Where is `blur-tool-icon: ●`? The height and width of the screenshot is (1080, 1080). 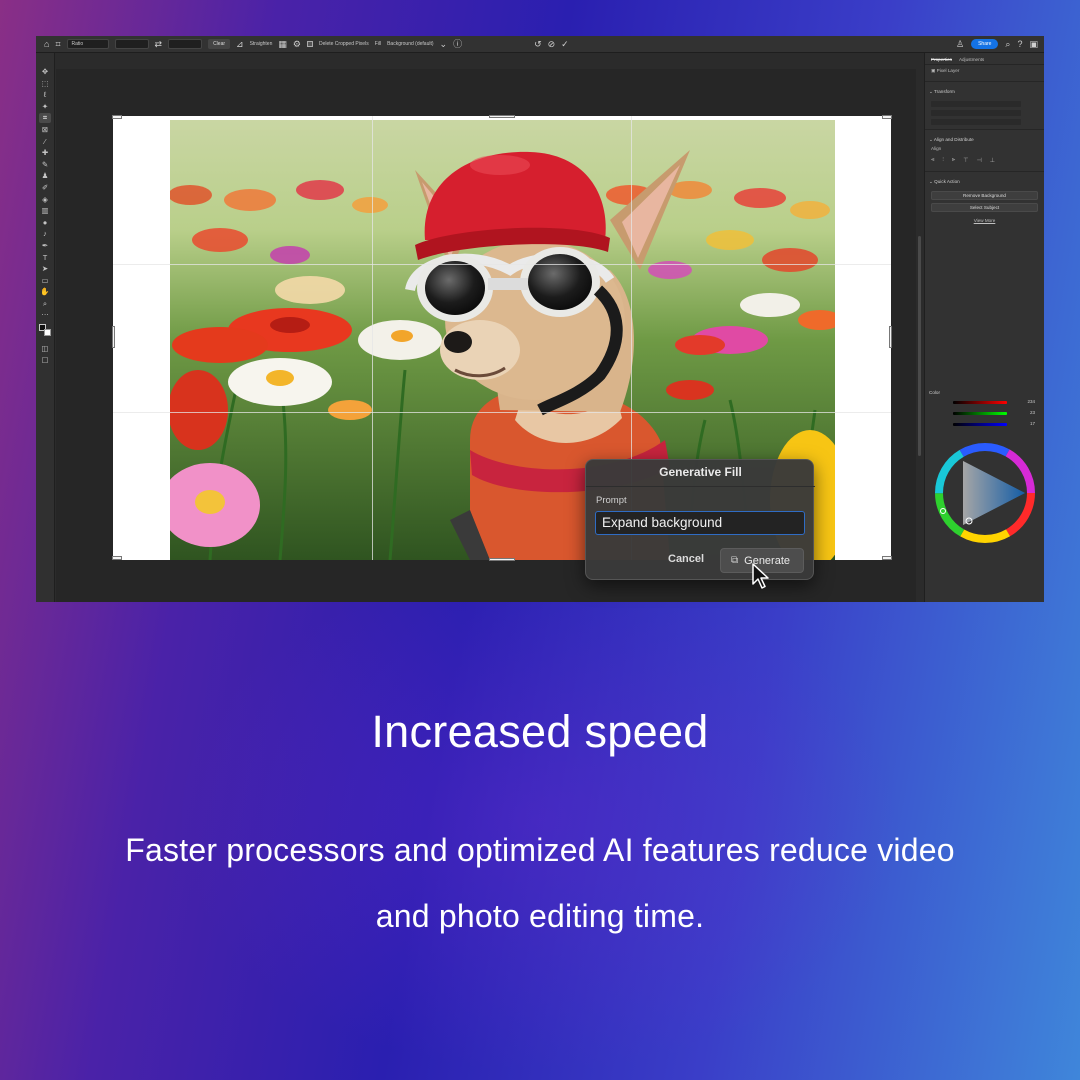 blur-tool-icon: ● is located at coordinates (45, 223).